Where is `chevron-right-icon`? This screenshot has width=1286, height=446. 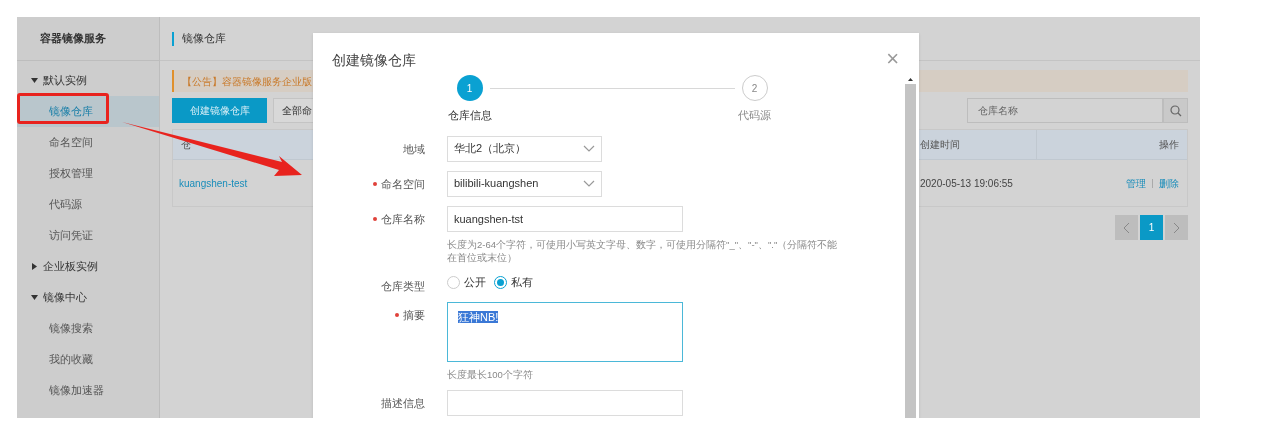
chevron-right-icon is located at coordinates (1176, 227).